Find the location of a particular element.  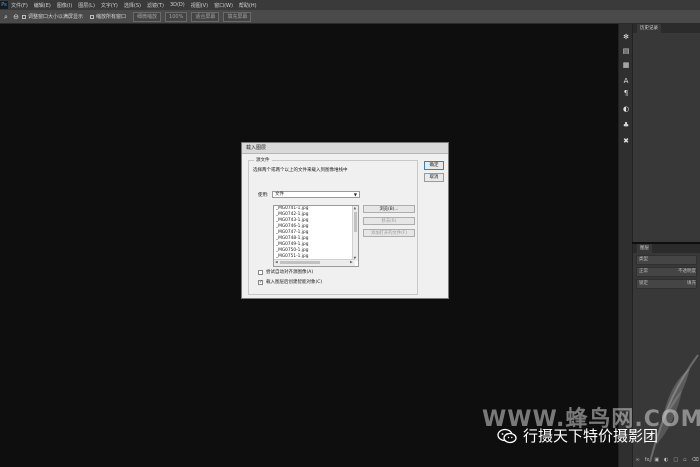

dialog-instruction: 选择两个或两个以上的文件来载入到图像堆栈中 is located at coordinates (300, 170).